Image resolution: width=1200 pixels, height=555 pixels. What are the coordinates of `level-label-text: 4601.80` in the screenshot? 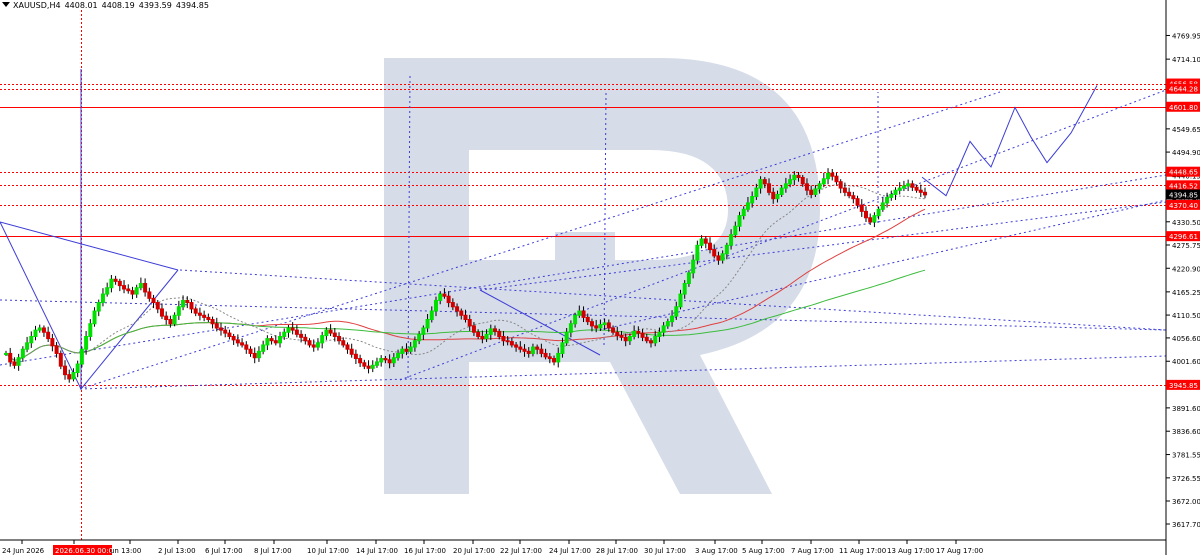 It's located at (1183, 108).